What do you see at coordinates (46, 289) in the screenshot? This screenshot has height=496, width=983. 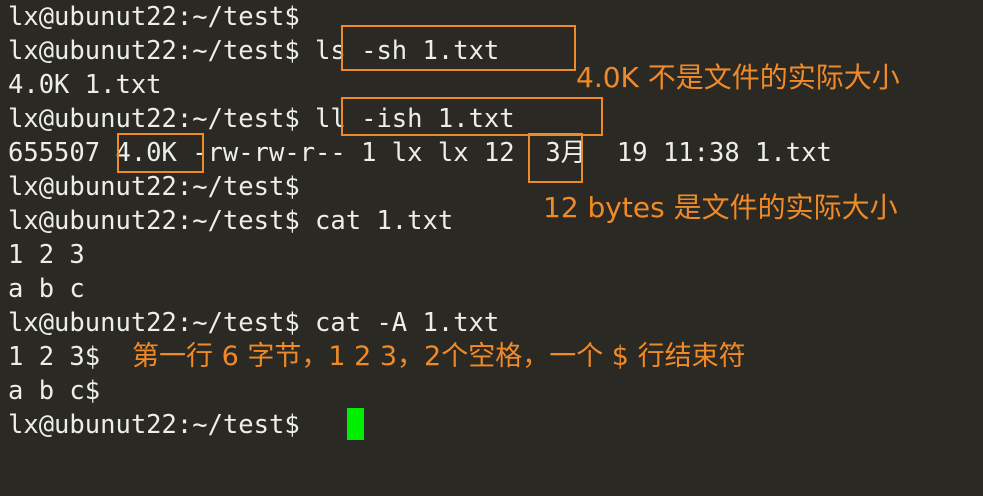 I see `terminal-line: a b c` at bounding box center [46, 289].